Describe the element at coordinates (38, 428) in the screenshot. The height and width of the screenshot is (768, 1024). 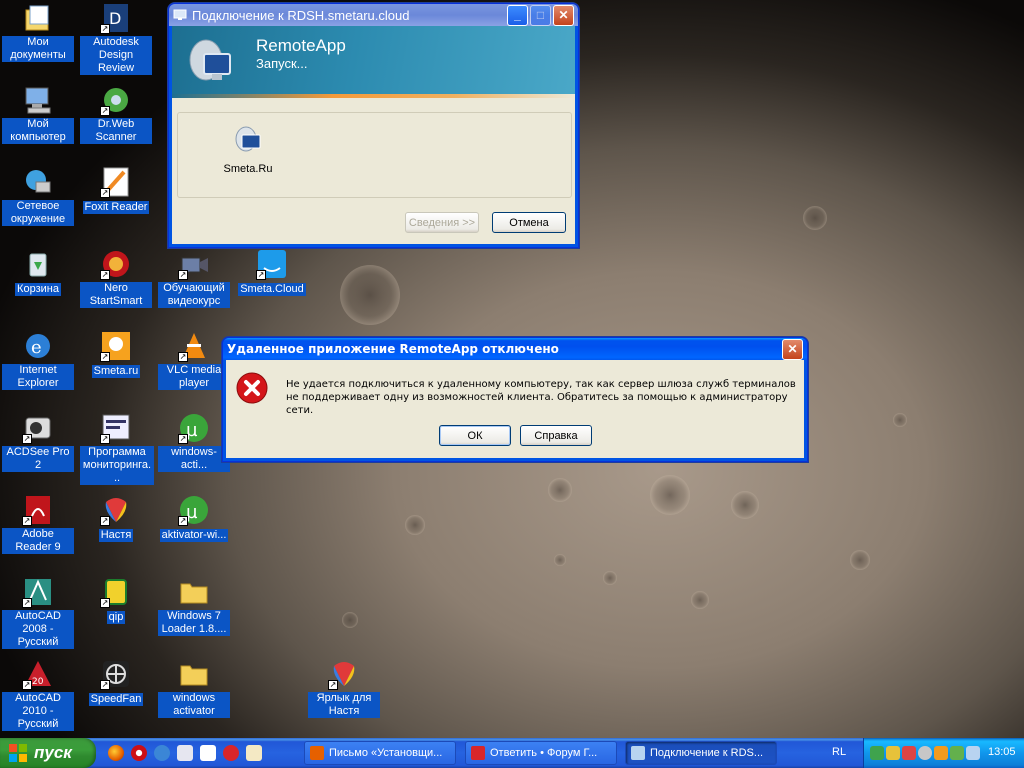
I see `acdsee-icon: ↗` at that location.